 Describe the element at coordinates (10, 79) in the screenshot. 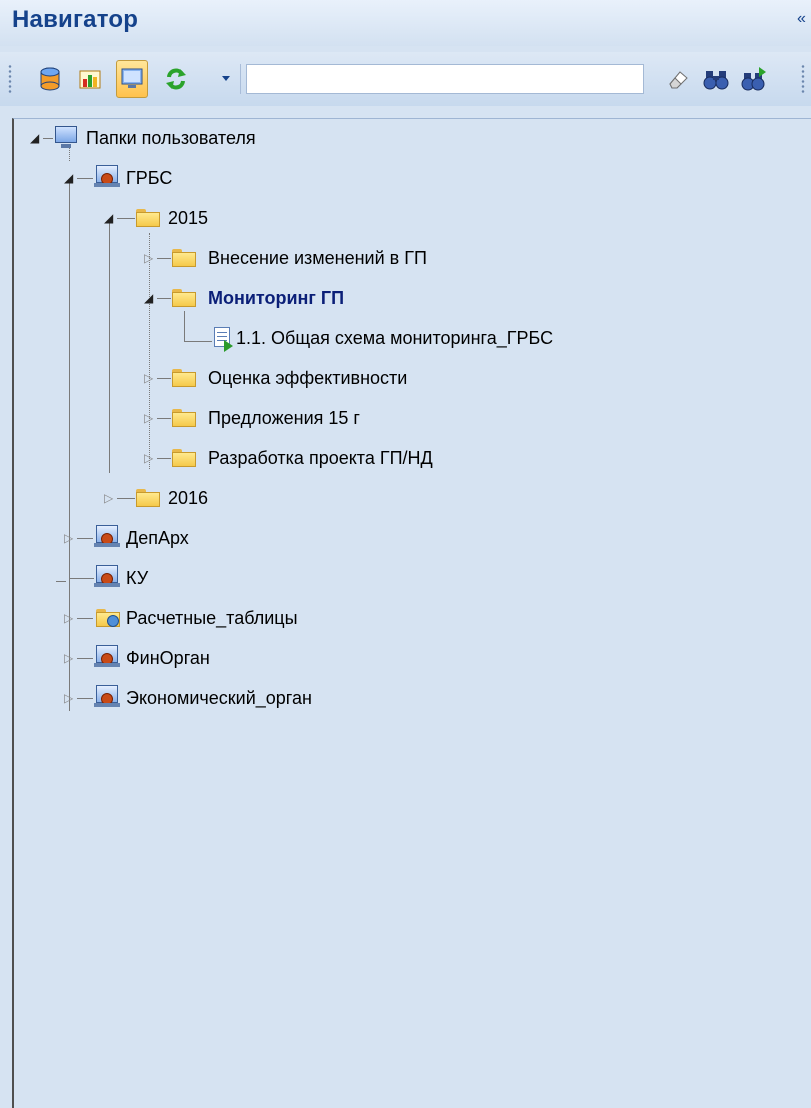

I see `toolbar-grip-handle` at that location.